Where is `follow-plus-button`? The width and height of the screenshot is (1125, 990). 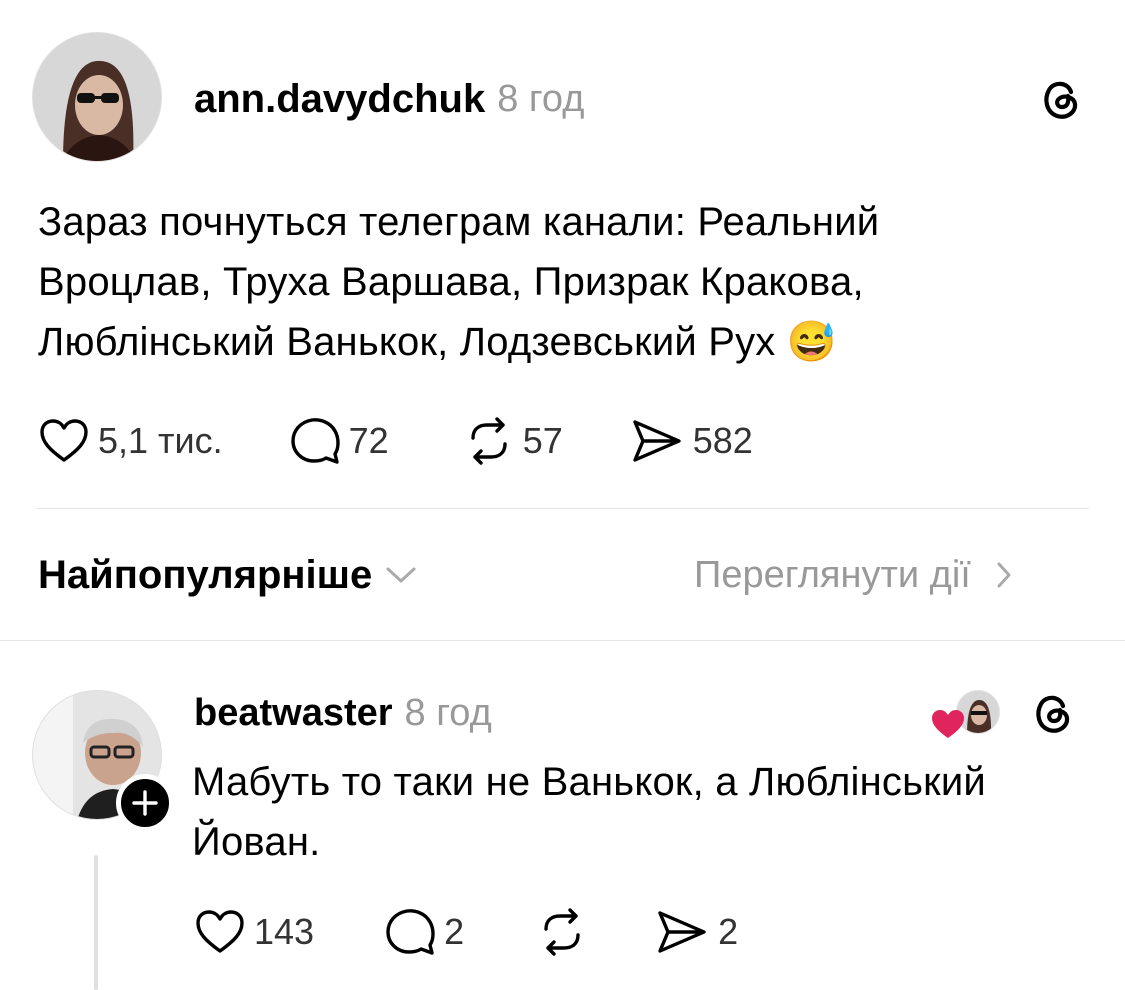 follow-plus-button is located at coordinates (145, 803).